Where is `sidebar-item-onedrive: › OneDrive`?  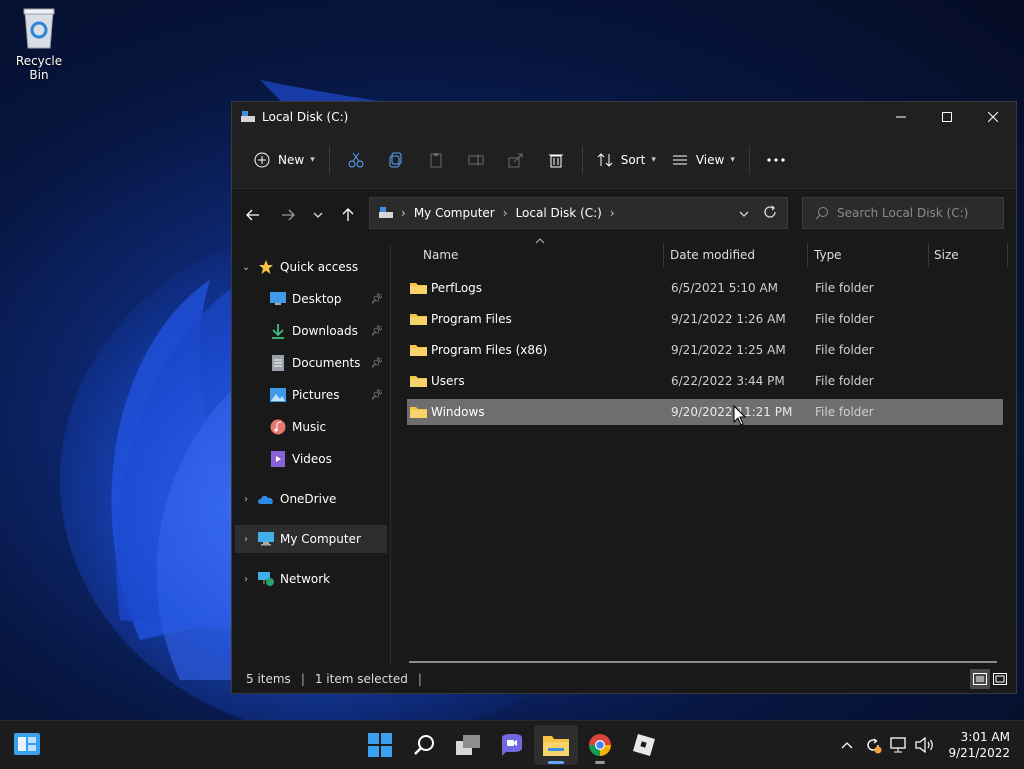 sidebar-item-onedrive: › OneDrive is located at coordinates (311, 499).